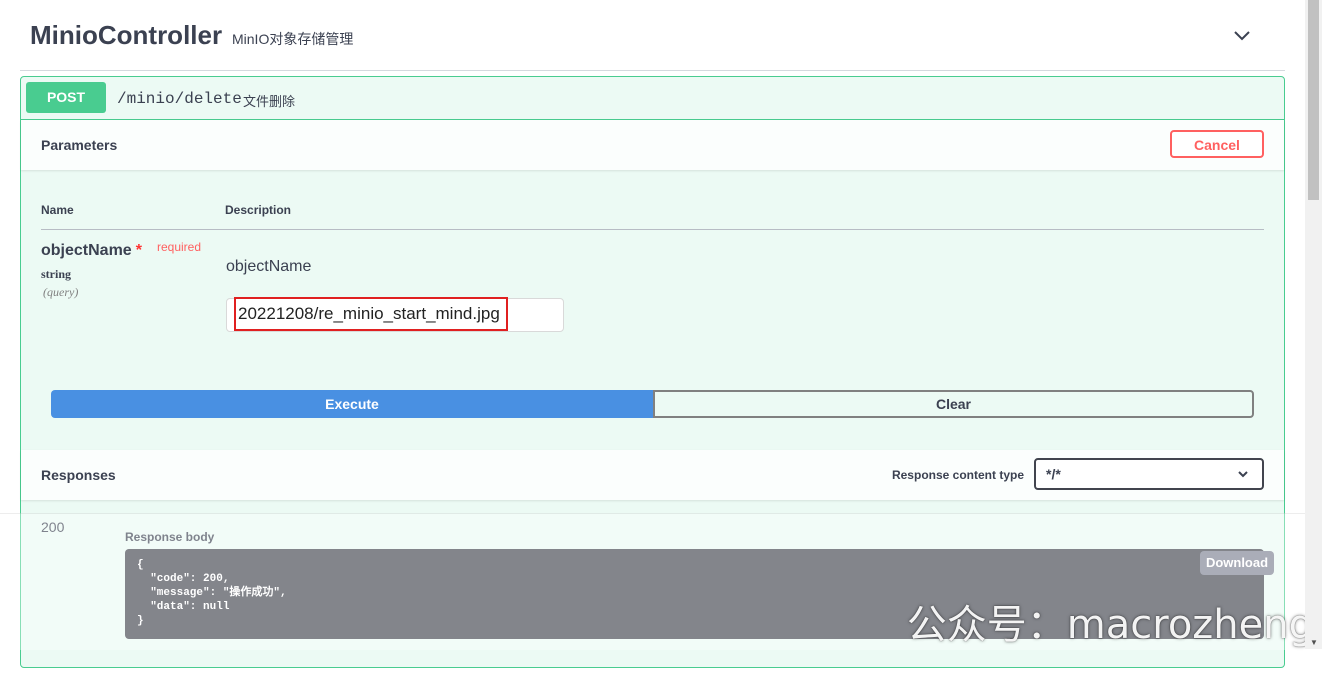 This screenshot has height=681, width=1322. Describe the element at coordinates (138, 250) in the screenshot. I see `required-star: *` at that location.